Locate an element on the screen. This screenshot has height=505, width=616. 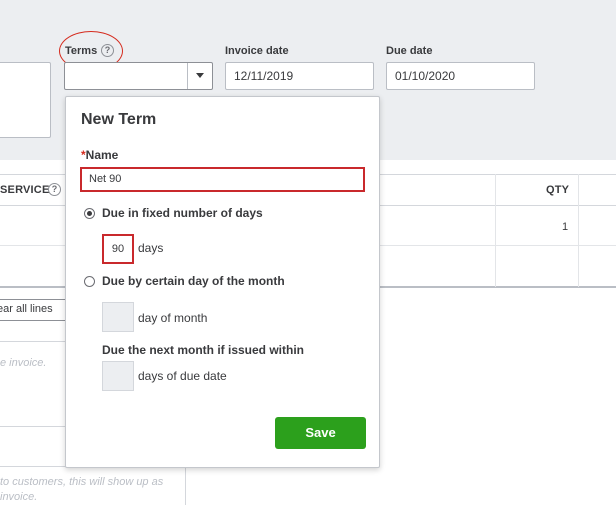
fixed-days-input: 90 is located at coordinates (118, 249).